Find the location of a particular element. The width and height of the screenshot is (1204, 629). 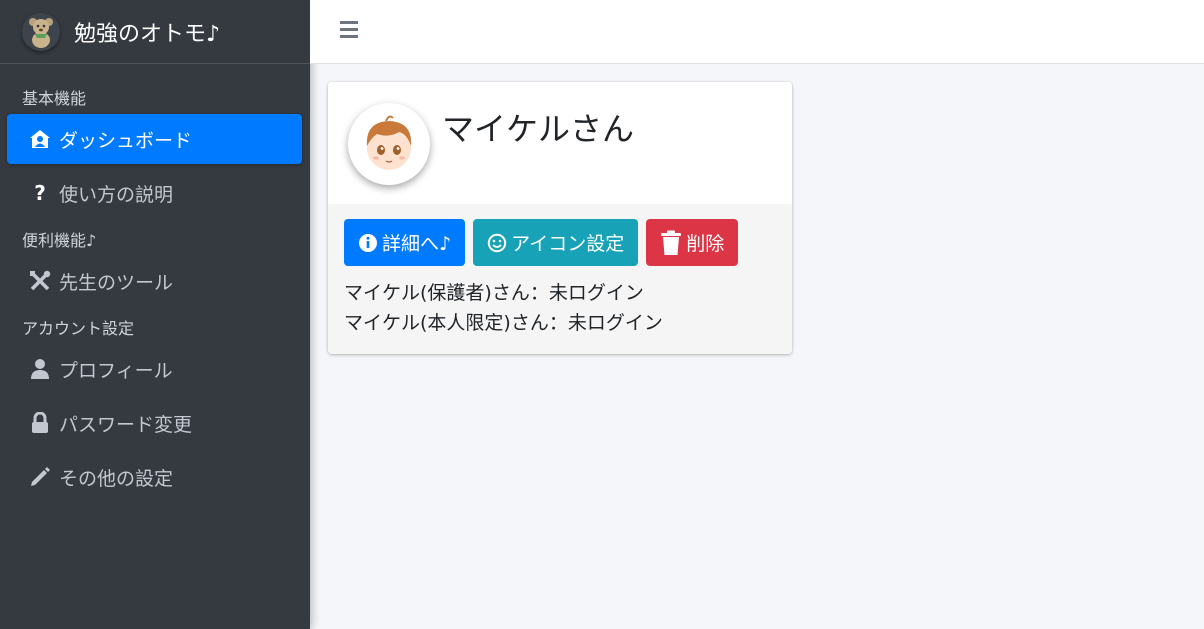

sidebar-item-label: 使い方の説明 is located at coordinates (116, 194).